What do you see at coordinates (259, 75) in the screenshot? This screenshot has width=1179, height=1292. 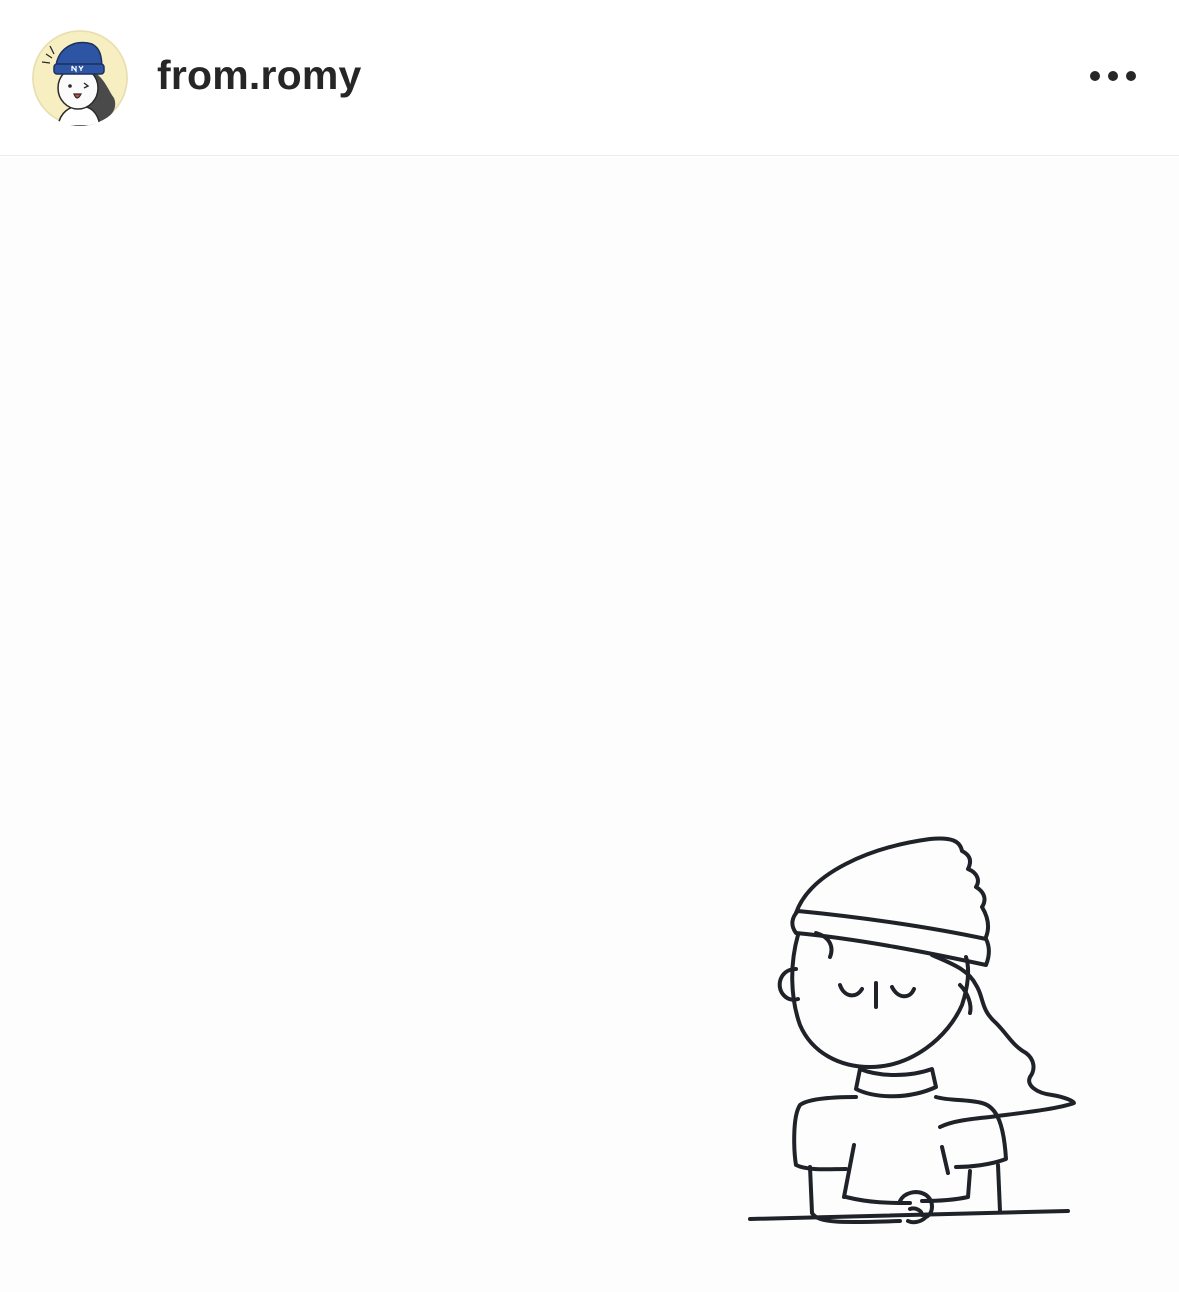 I see `author-username: from.romy` at bounding box center [259, 75].